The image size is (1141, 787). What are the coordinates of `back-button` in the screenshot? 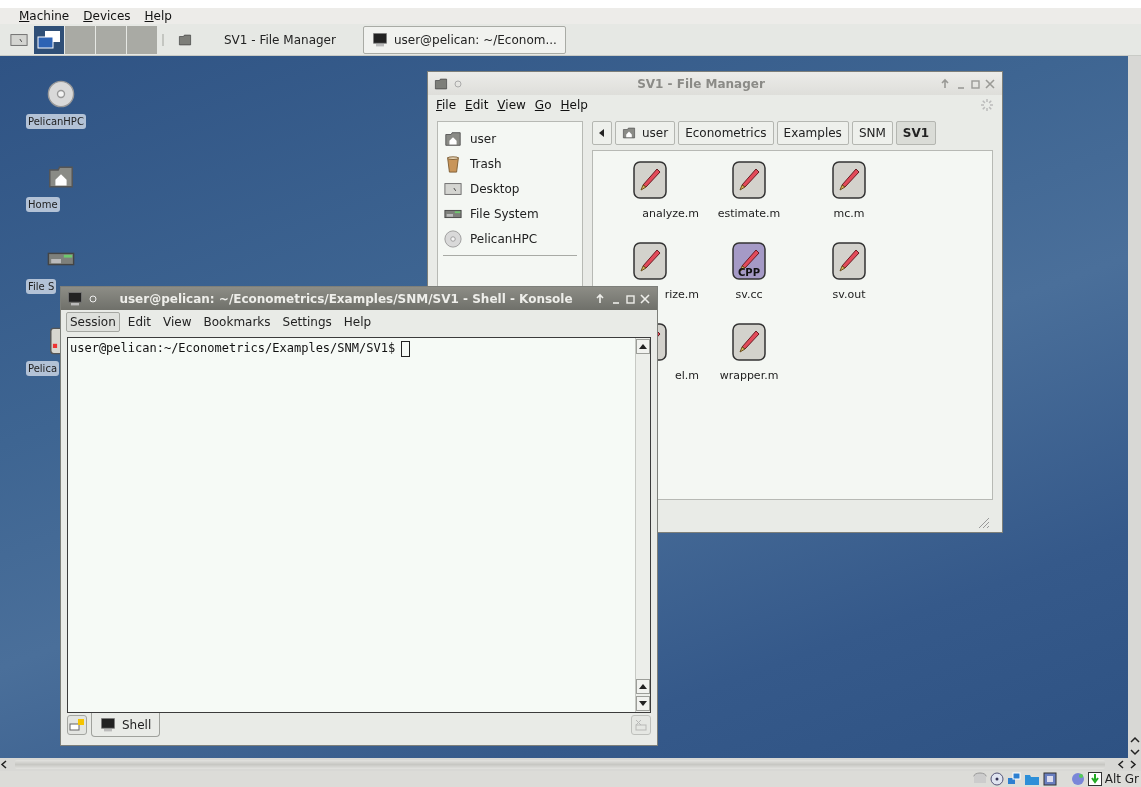 It's located at (602, 133).